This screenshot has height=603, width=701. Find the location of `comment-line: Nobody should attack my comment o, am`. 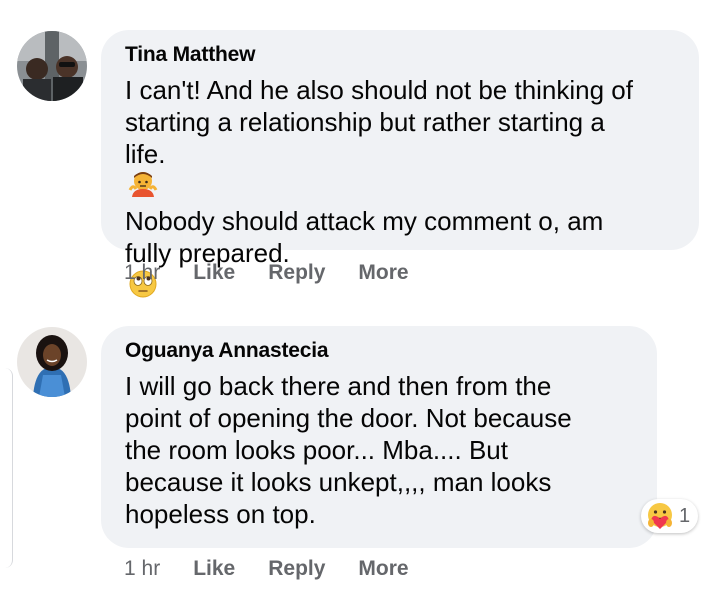

comment-line: Nobody should attack my comment o, am is located at coordinates (364, 221).